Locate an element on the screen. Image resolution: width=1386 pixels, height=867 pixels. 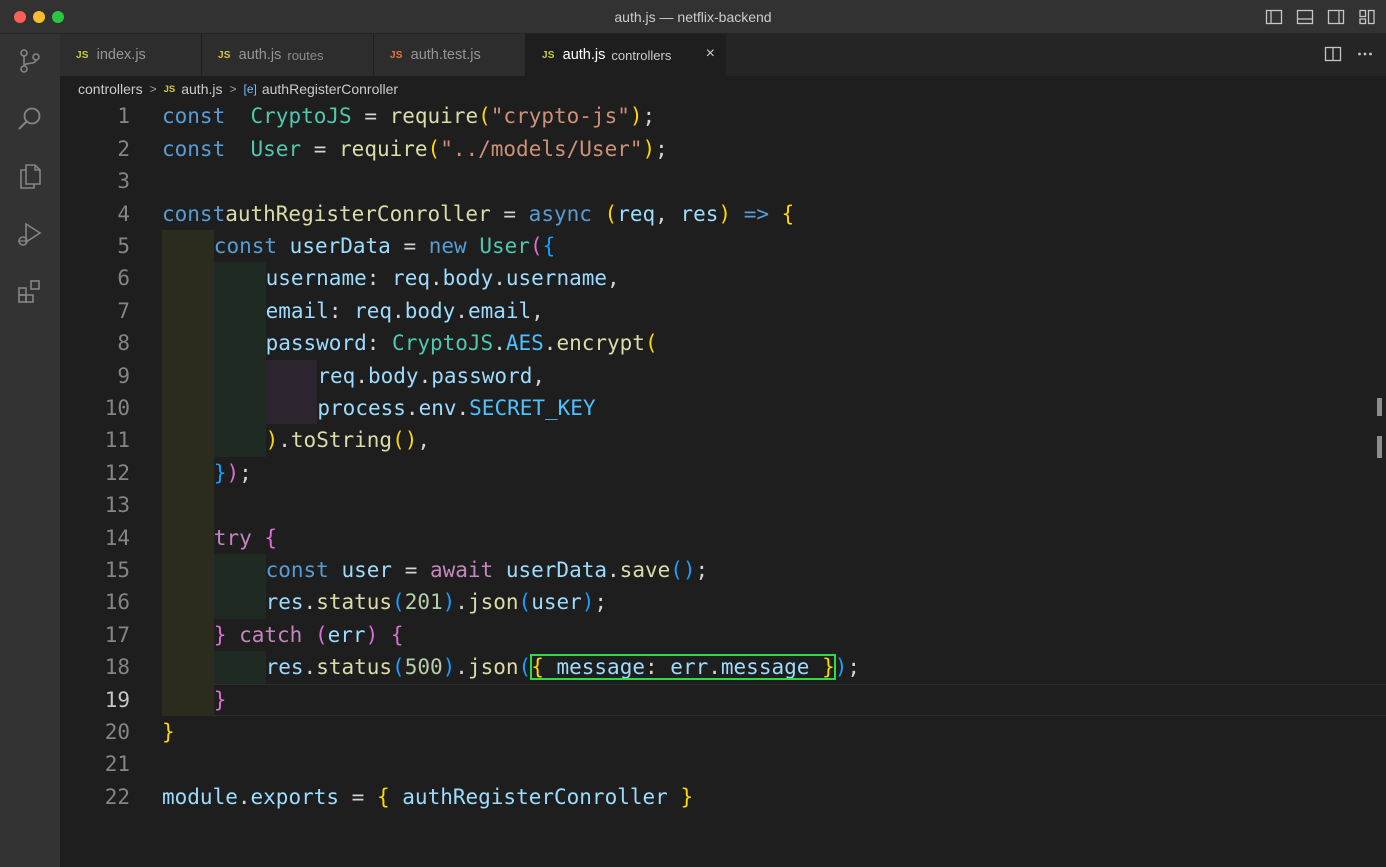
activity-bar is located at coordinates (30, 450).